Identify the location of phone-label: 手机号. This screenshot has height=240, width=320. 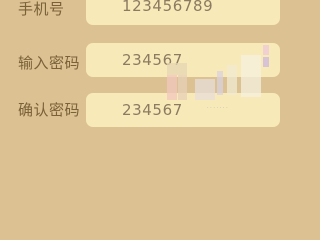
(41, 9).